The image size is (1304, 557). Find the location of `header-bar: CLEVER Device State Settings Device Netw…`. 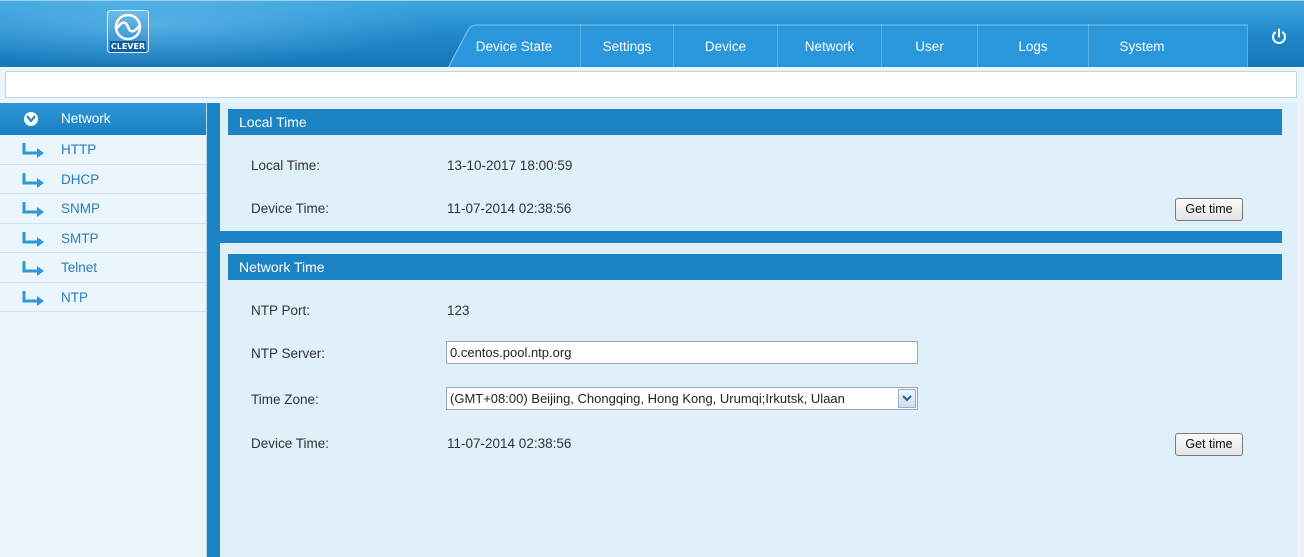

header-bar: CLEVER Device State Settings Device Netw… is located at coordinates (652, 34).